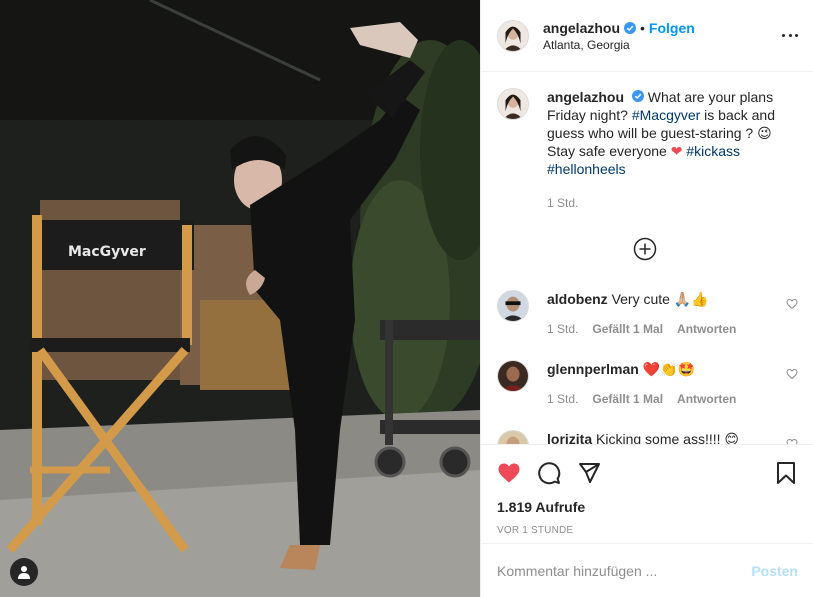  What do you see at coordinates (647, 507) in the screenshot?
I see `view-count: 1.819 Aufrufe` at bounding box center [647, 507].